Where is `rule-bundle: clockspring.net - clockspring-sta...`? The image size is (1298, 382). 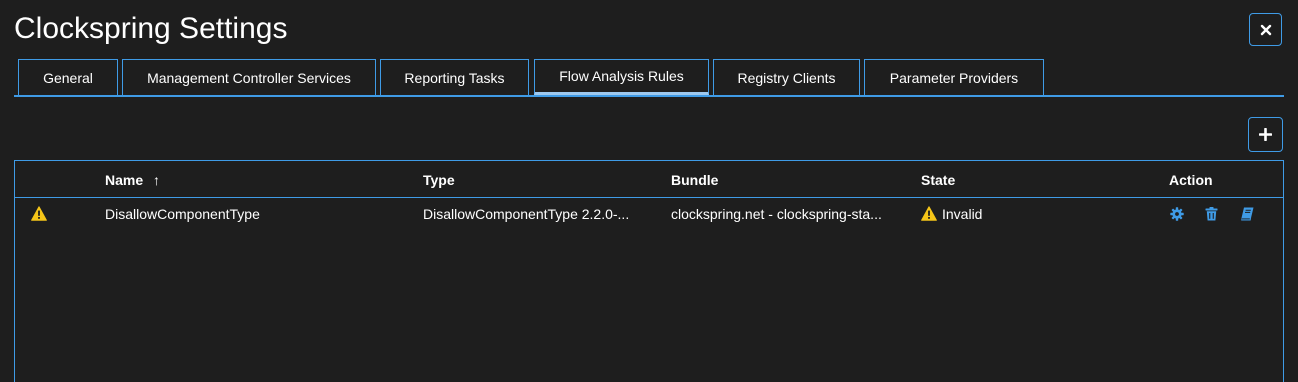 rule-bundle: clockspring.net - clockspring-sta... is located at coordinates (776, 214).